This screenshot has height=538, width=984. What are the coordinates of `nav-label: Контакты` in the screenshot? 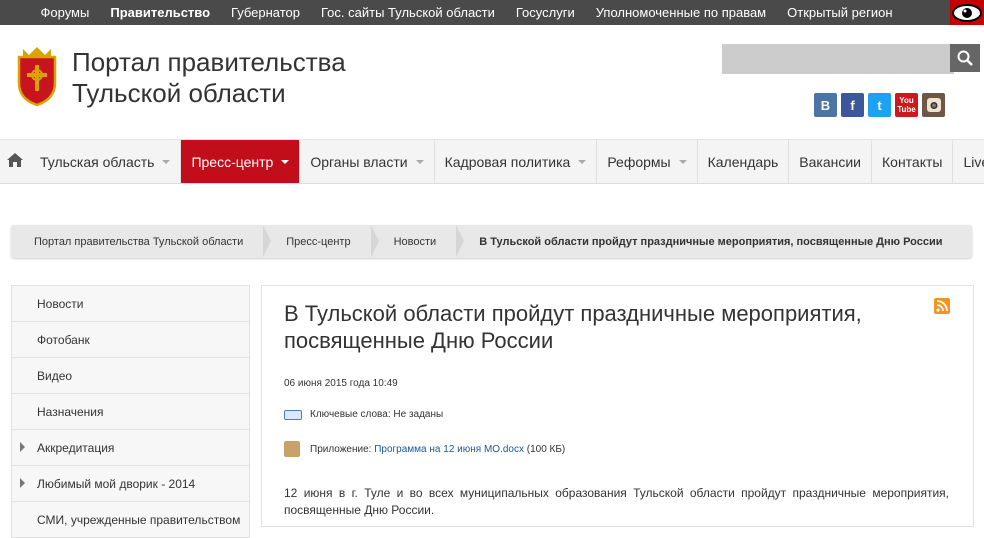 It's located at (912, 161).